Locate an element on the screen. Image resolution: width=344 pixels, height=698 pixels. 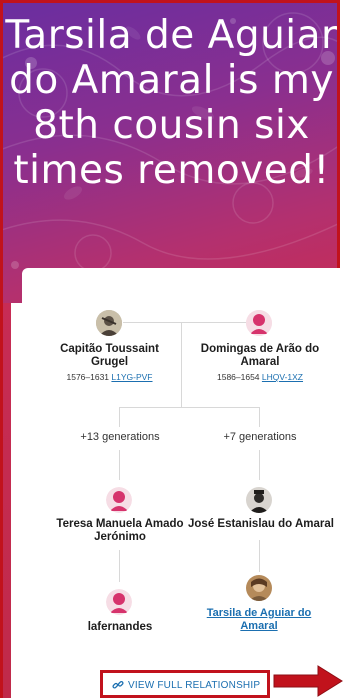
ancestor-couple-line is located at coordinates (184, 322).